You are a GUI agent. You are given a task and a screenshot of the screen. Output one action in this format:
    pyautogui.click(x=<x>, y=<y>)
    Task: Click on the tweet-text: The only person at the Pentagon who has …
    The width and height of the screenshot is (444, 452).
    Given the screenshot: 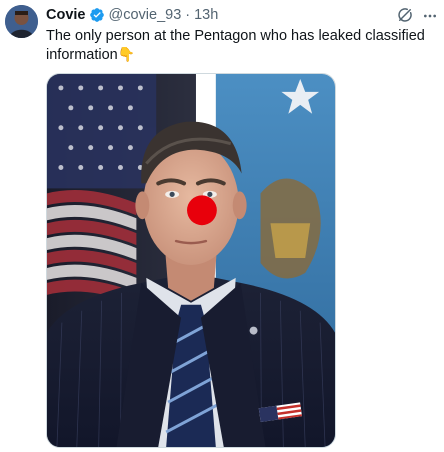 What is the action you would take?
    pyautogui.click(x=236, y=45)
    